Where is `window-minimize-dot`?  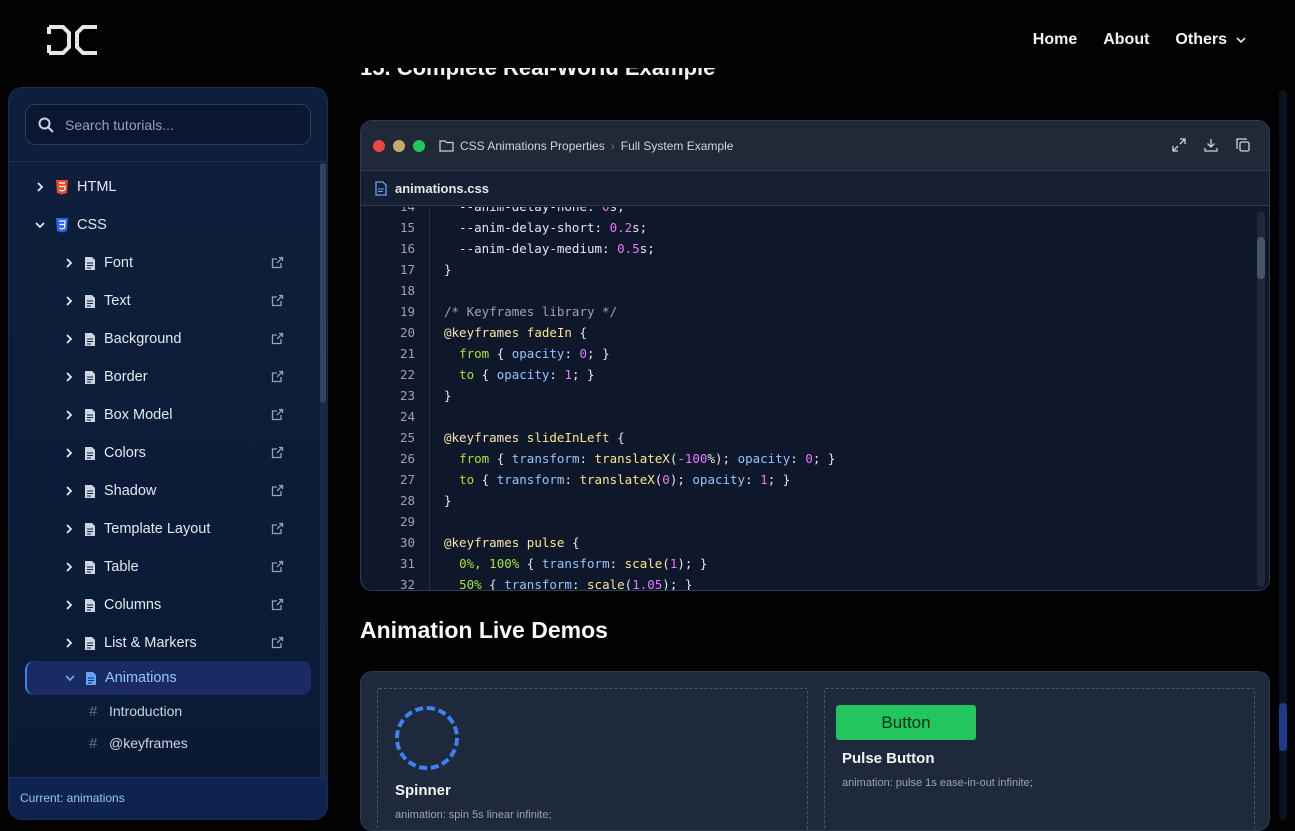
window-minimize-dot is located at coordinates (399, 145).